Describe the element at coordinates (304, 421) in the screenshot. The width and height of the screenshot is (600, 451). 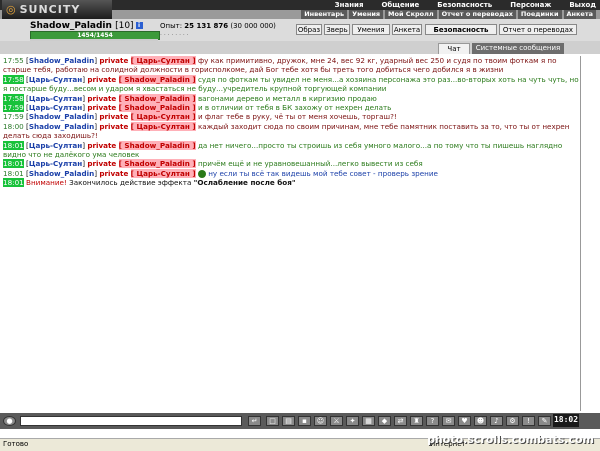
I see `save-icon: ▪` at that location.